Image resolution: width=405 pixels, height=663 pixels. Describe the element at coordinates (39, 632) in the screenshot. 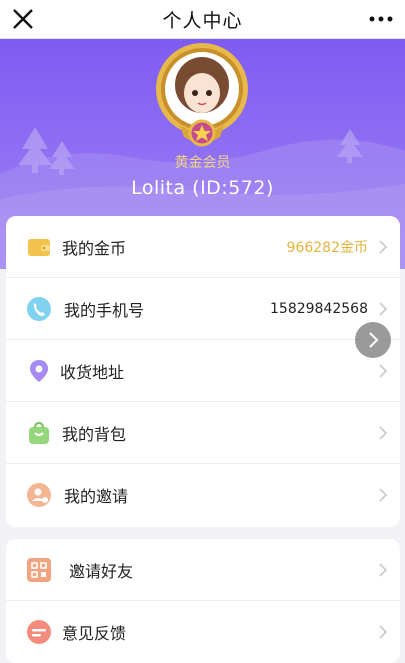

I see `feedback-icon` at that location.